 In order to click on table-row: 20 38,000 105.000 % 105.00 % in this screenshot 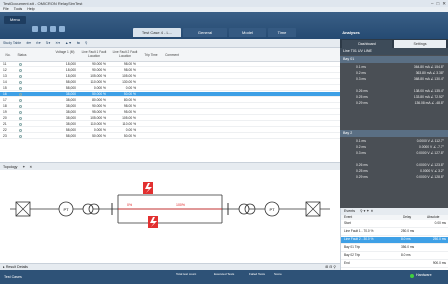, I will do `click(170, 118)`.